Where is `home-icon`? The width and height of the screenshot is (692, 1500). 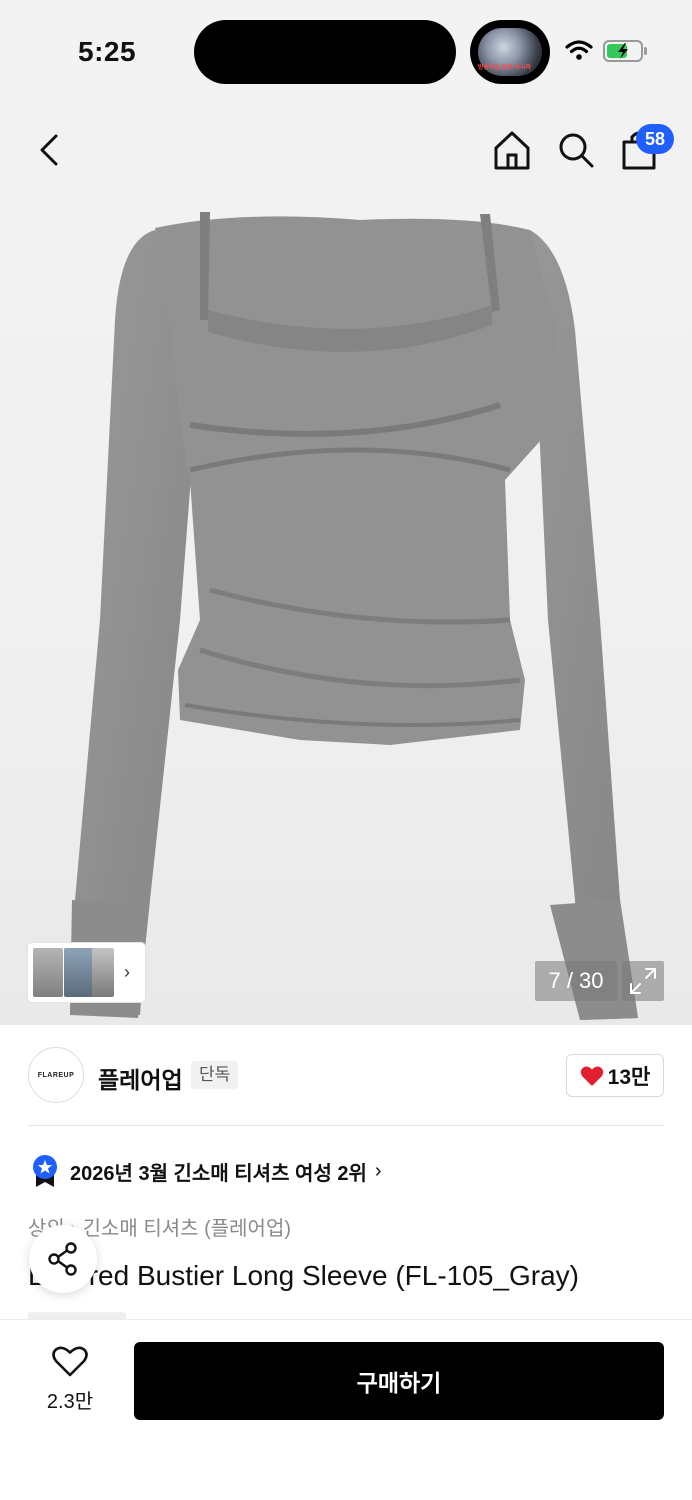 home-icon is located at coordinates (512, 150).